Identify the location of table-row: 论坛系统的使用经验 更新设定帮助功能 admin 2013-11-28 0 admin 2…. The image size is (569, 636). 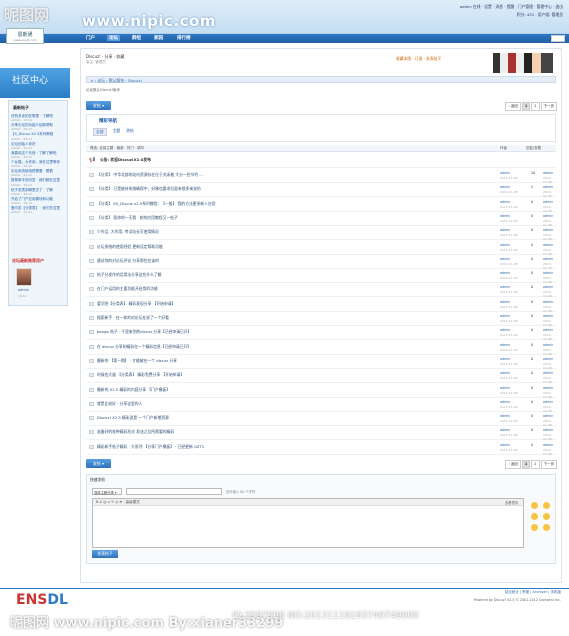
(321, 249).